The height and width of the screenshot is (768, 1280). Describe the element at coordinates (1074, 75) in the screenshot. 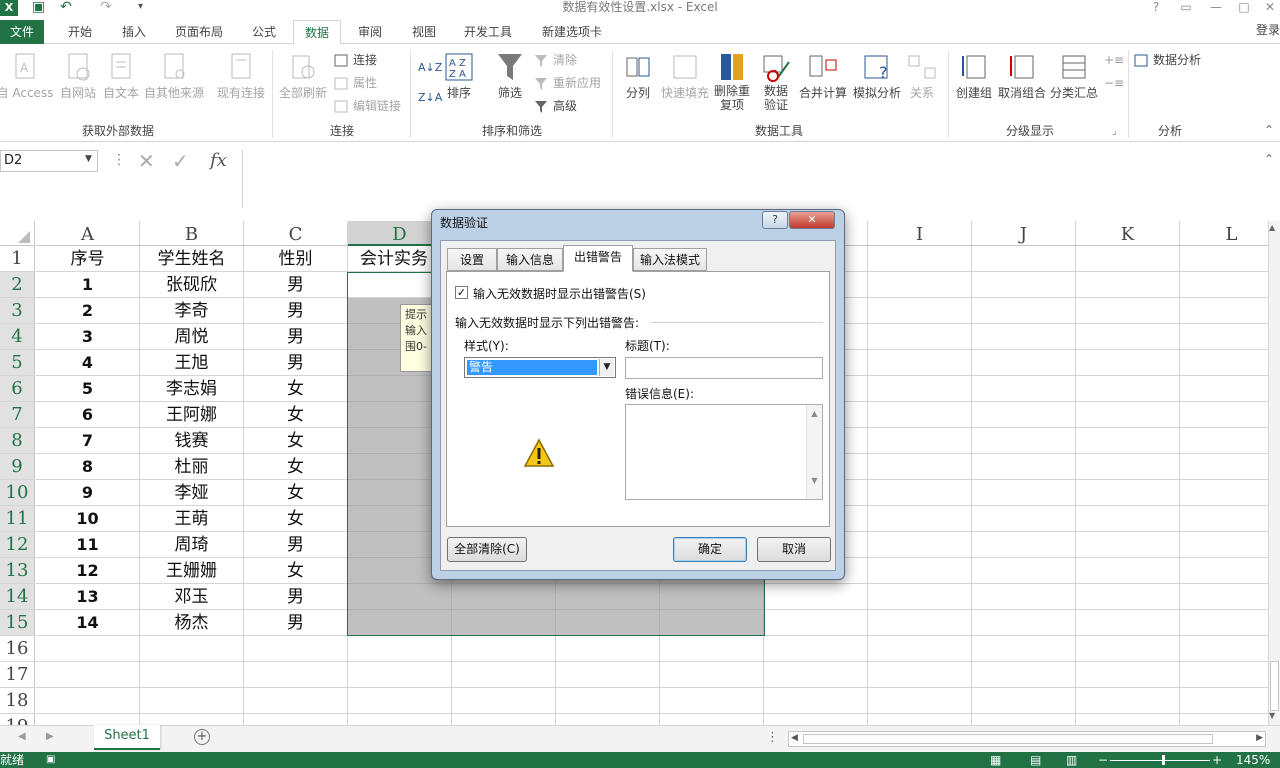

I see `subtotal-button: 分类汇总` at that location.